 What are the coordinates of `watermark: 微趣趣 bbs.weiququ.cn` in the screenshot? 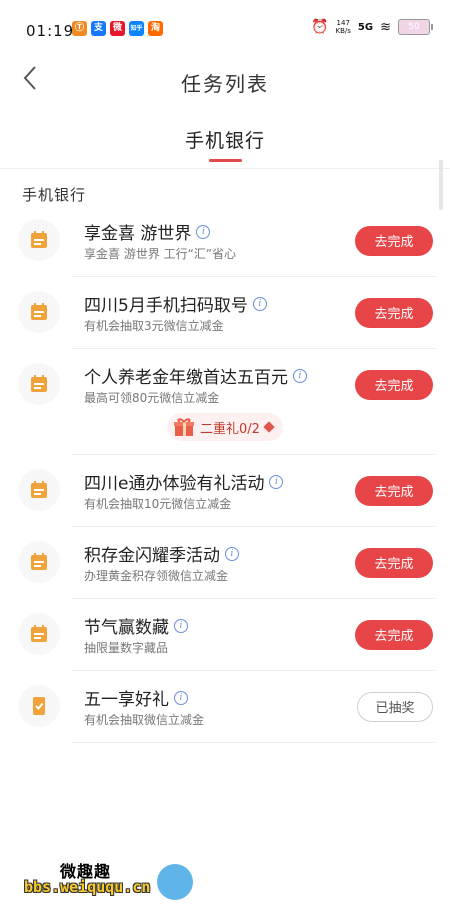 It's located at (119, 883).